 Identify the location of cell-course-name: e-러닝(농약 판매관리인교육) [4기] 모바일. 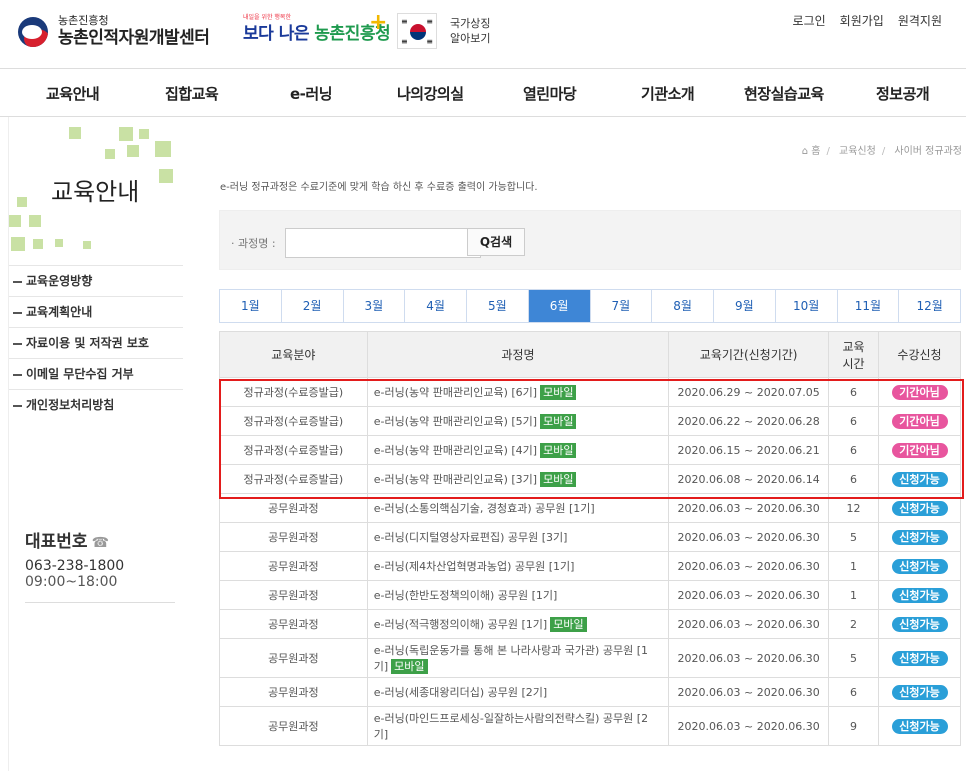
(518, 450).